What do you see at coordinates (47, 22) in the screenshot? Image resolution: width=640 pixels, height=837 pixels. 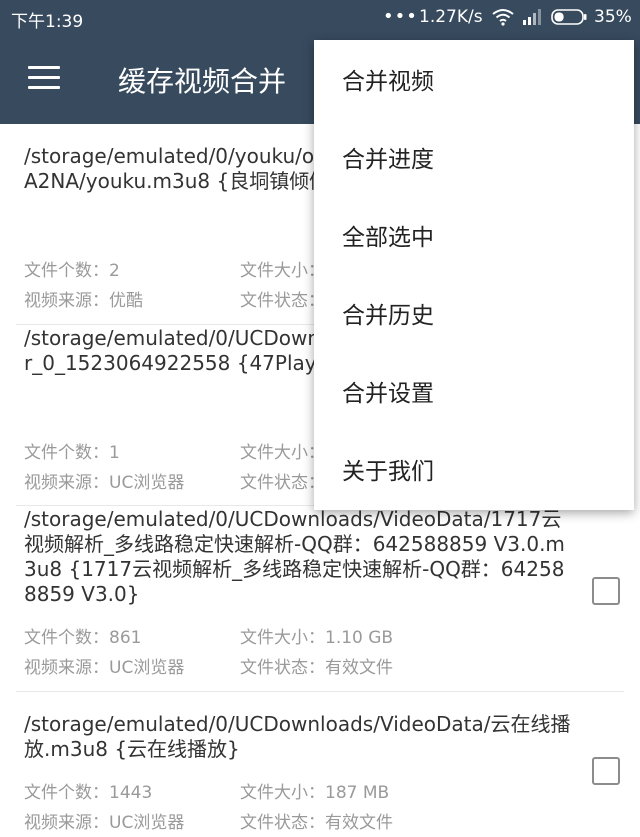 I see `status-time: 下午1:39` at bounding box center [47, 22].